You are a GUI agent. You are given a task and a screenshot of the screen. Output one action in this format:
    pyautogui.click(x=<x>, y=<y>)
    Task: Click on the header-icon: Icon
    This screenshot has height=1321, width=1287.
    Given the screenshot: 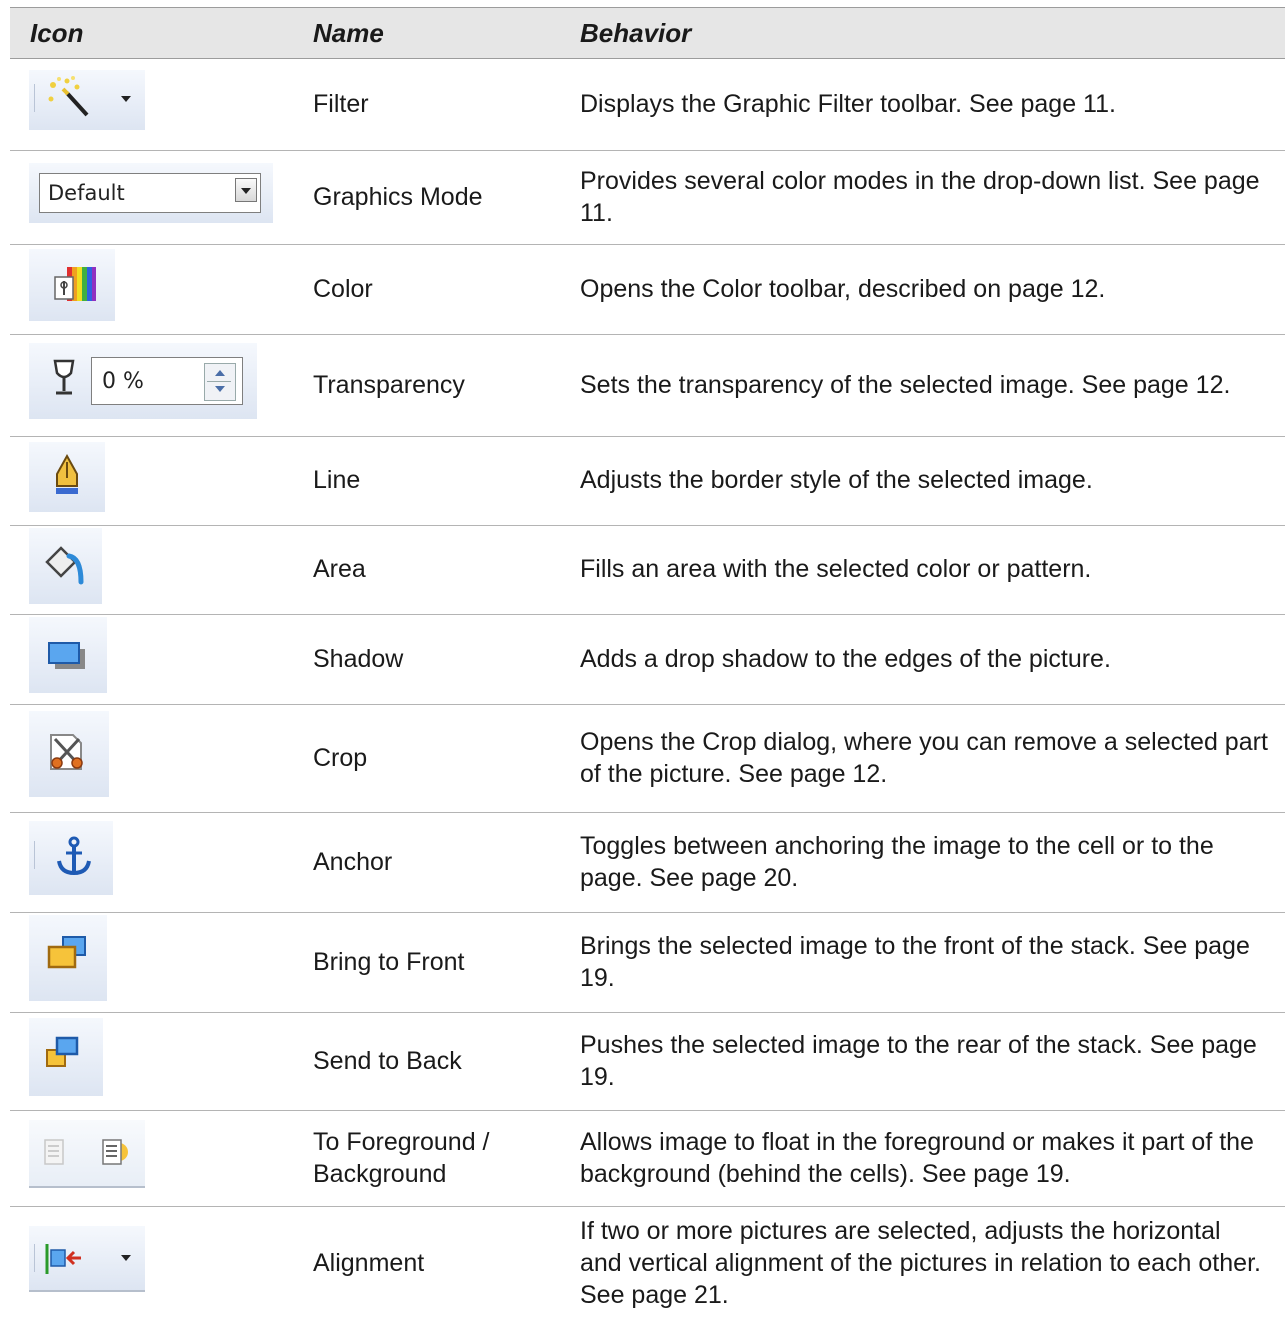 What is the action you would take?
    pyautogui.click(x=145, y=33)
    